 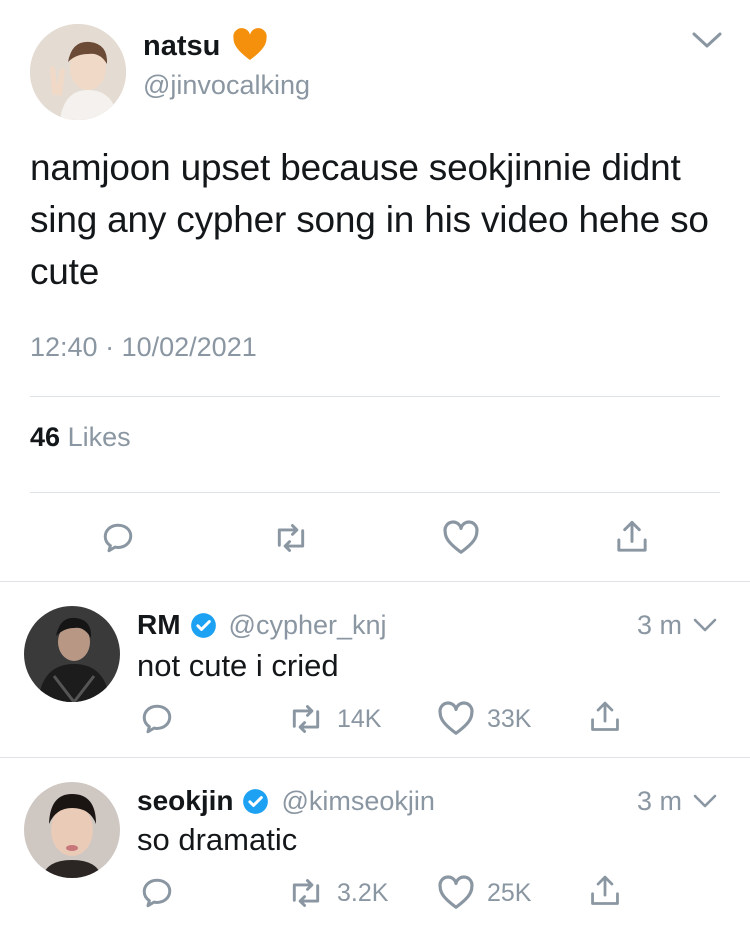 What do you see at coordinates (308, 625) in the screenshot?
I see `reply-handle: @cypher_knj` at bounding box center [308, 625].